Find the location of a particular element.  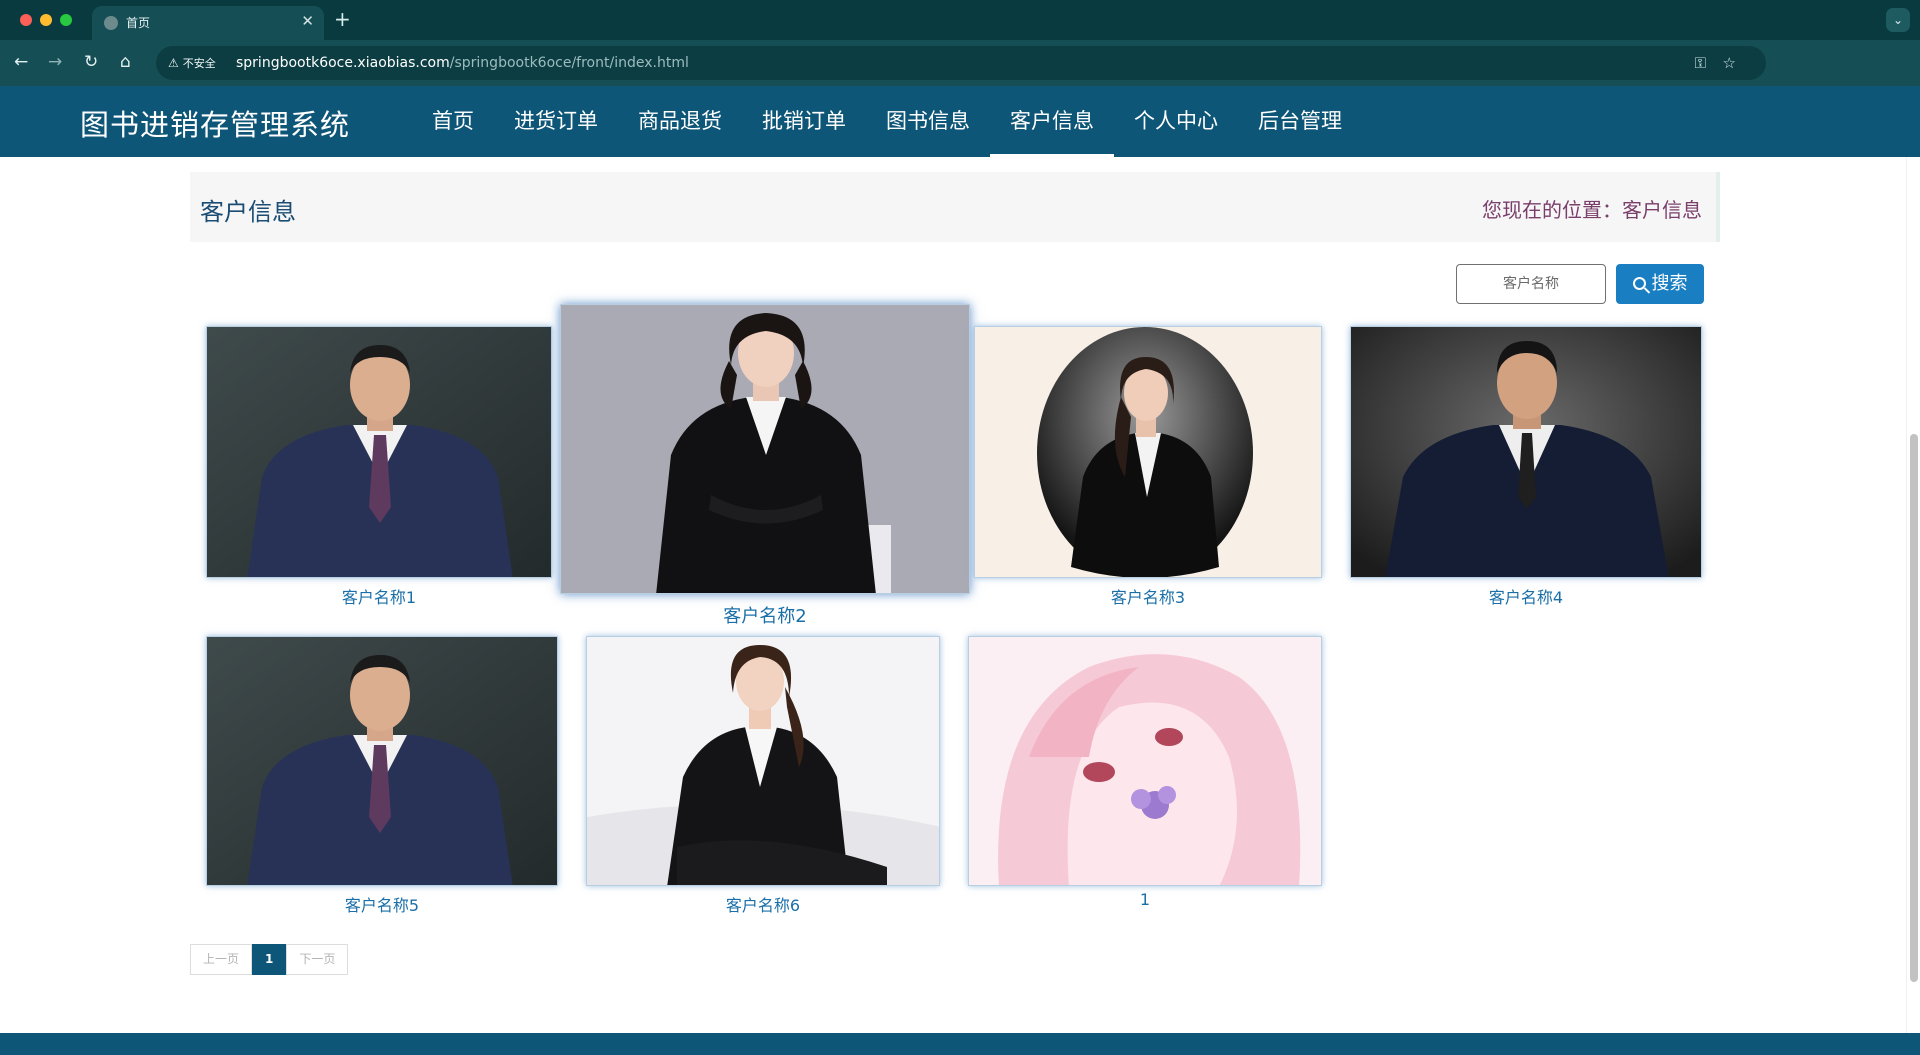

page-1-button: 1 is located at coordinates (269, 959).